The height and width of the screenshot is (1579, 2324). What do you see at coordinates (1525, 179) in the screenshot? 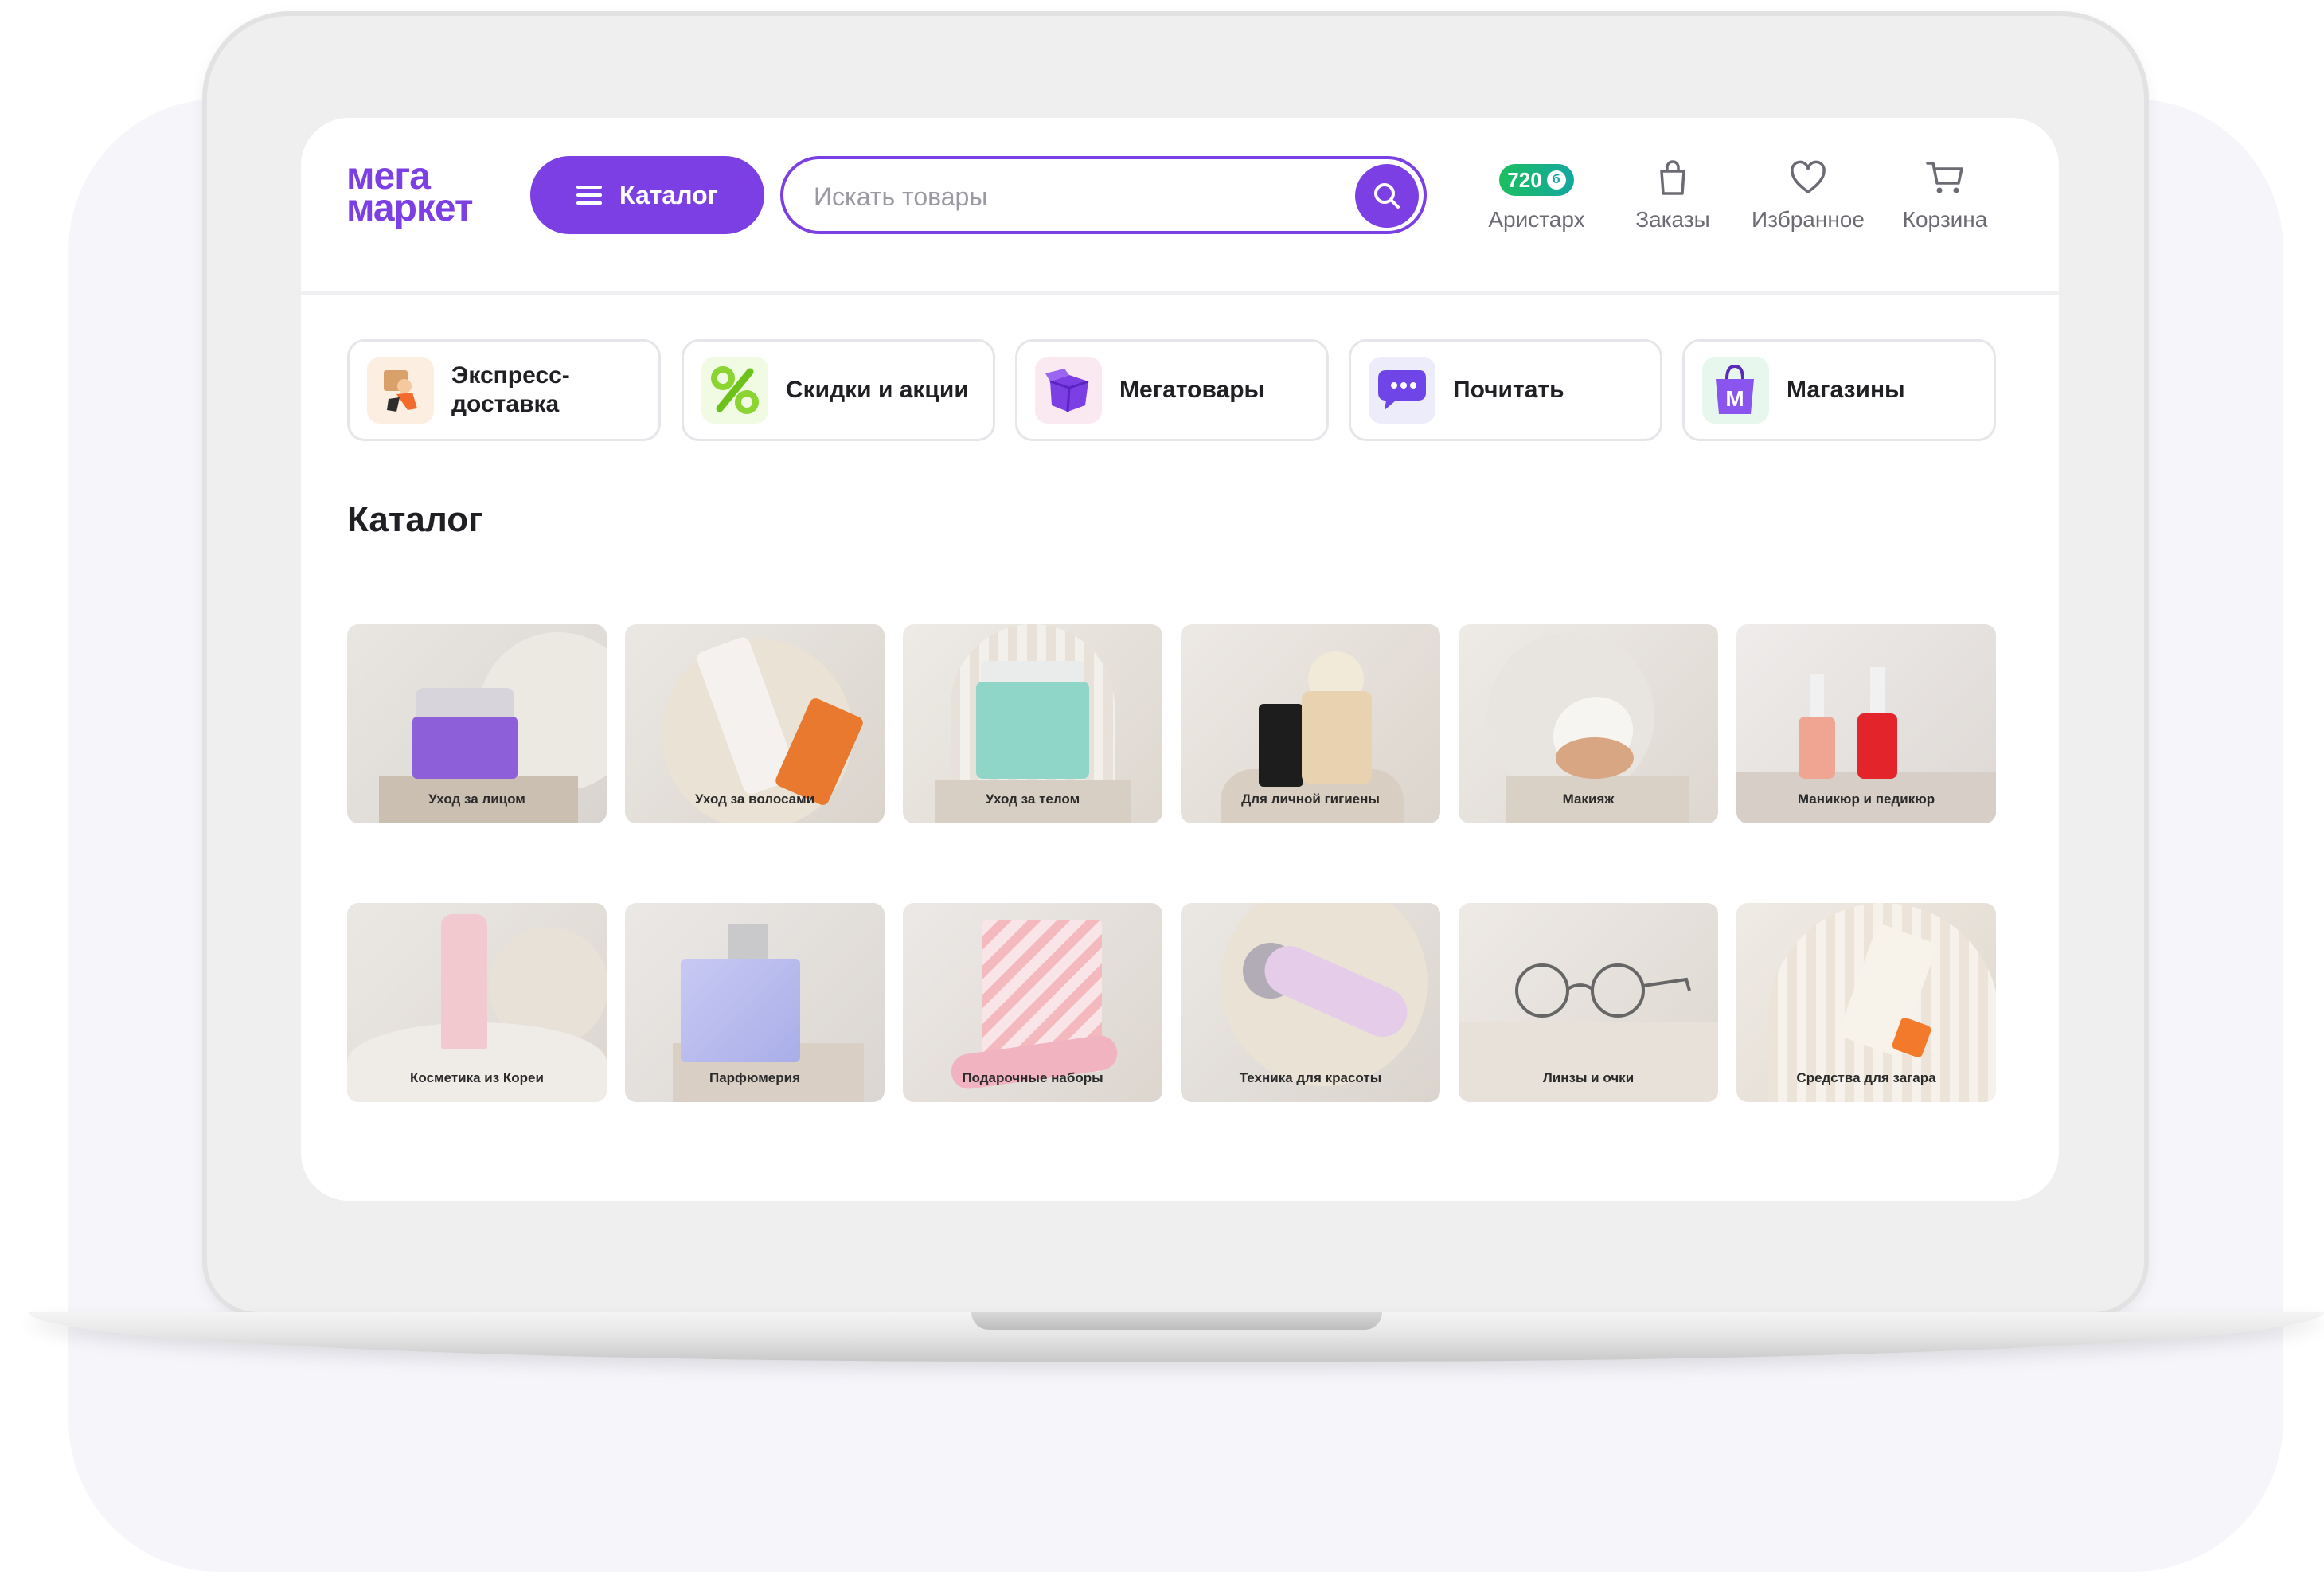
I see `bonus-value: 720` at bounding box center [1525, 179].